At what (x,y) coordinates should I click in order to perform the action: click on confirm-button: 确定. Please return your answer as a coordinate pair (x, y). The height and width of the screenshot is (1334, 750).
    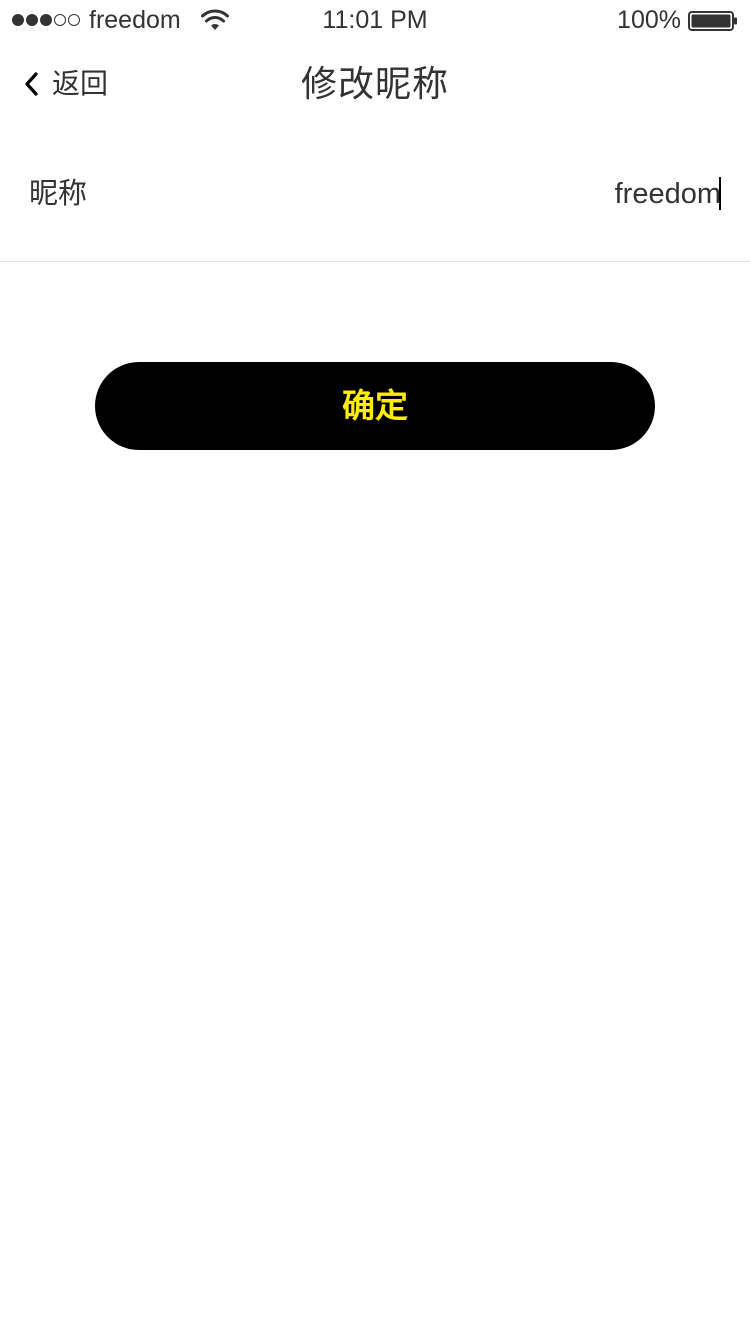
    Looking at the image, I should click on (375, 406).